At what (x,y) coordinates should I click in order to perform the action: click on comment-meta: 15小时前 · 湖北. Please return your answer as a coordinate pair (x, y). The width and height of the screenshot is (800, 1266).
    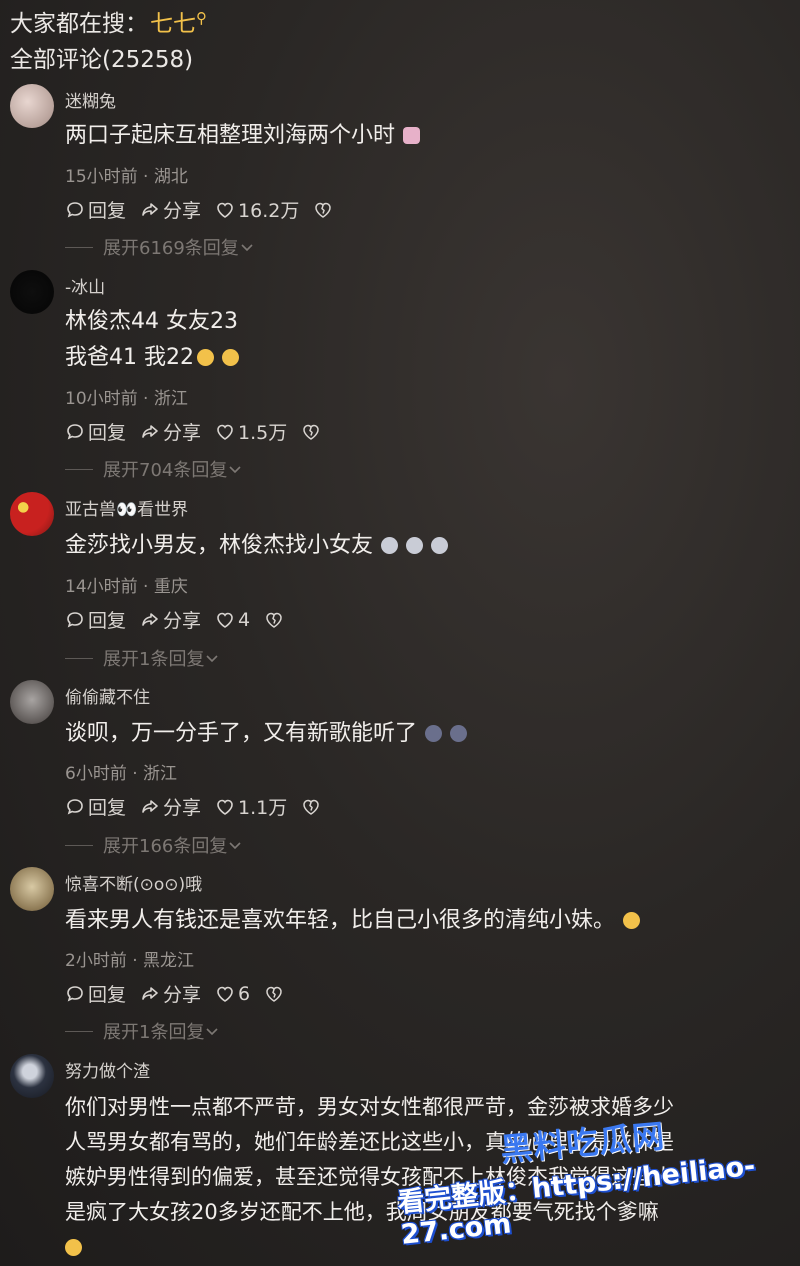
    Looking at the image, I should click on (126, 177).